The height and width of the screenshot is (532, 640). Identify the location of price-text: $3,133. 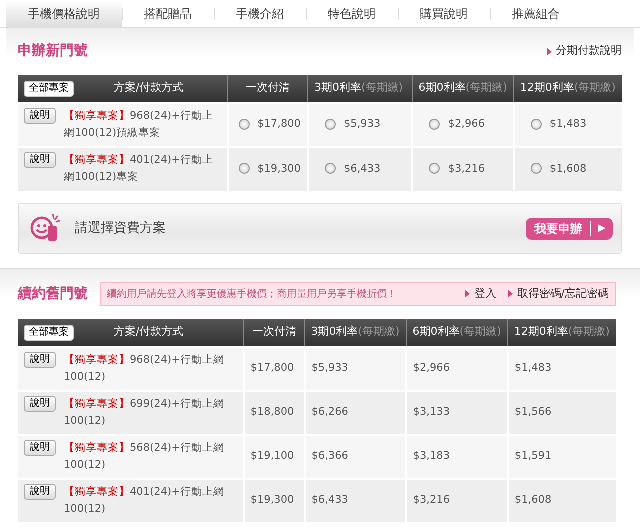
(431, 412).